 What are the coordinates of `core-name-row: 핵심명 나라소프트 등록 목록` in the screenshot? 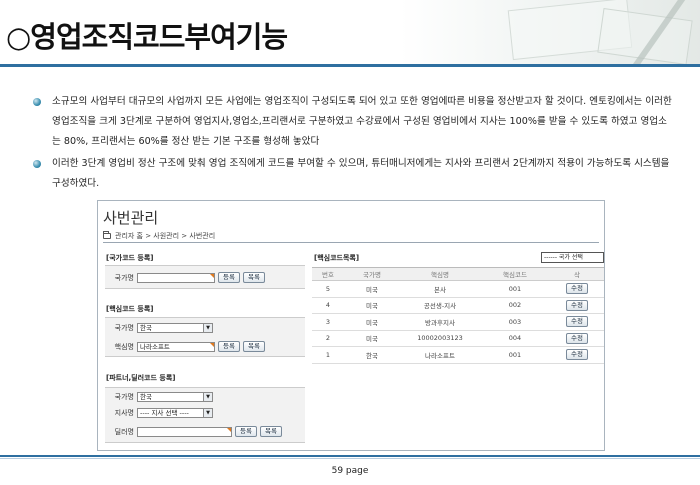 It's located at (185, 346).